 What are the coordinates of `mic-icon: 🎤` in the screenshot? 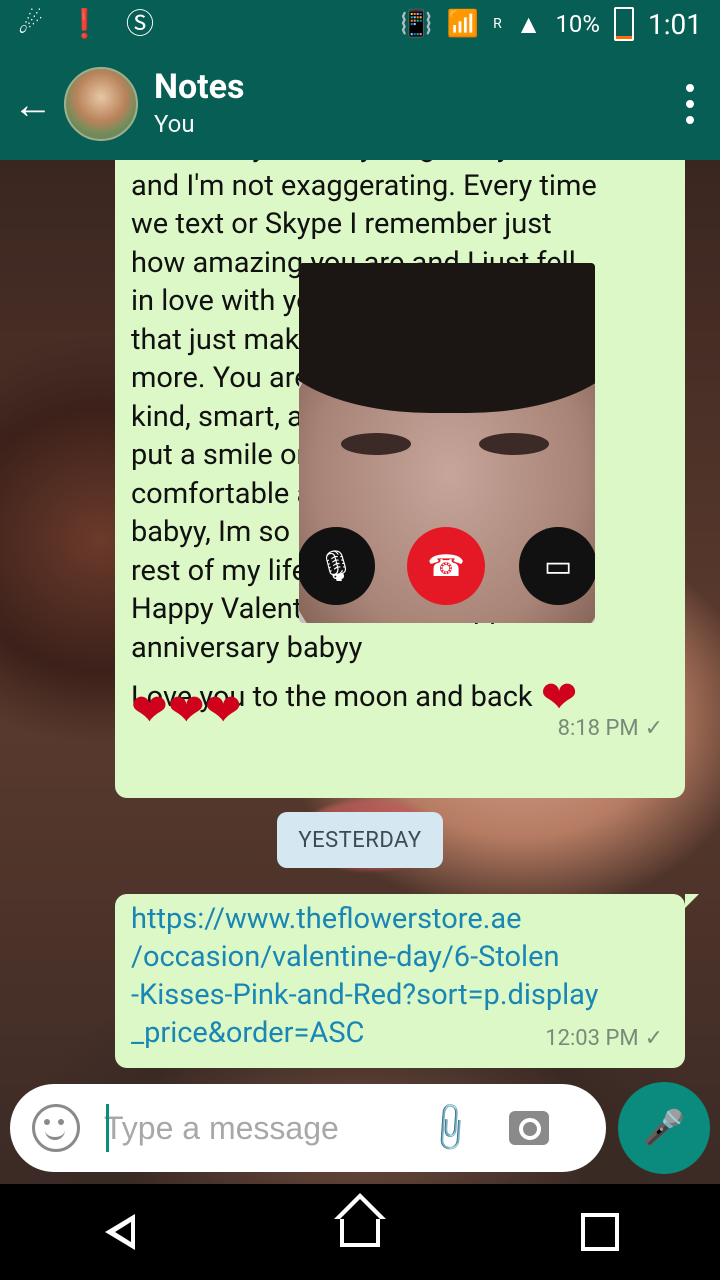 It's located at (664, 1128).